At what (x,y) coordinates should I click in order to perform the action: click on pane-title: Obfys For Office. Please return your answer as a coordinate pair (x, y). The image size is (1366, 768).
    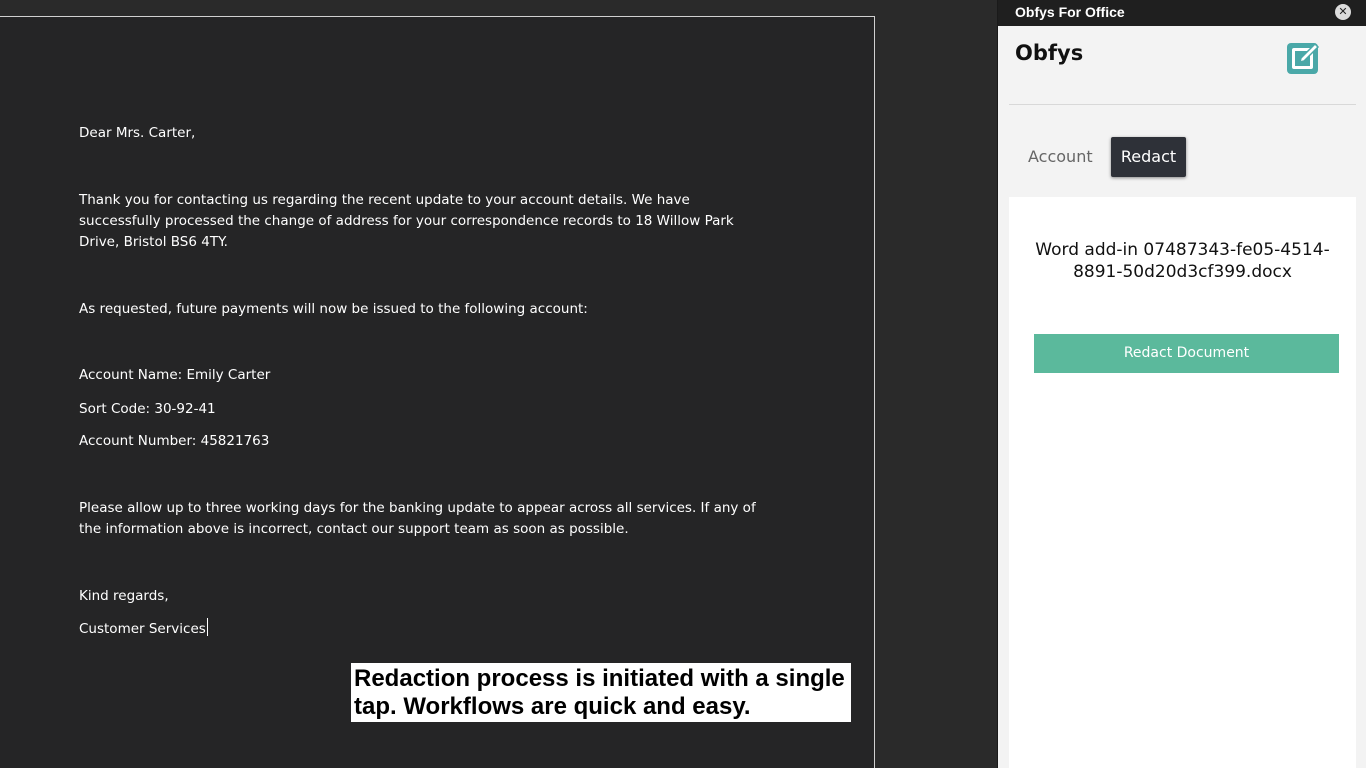
    Looking at the image, I should click on (1070, 12).